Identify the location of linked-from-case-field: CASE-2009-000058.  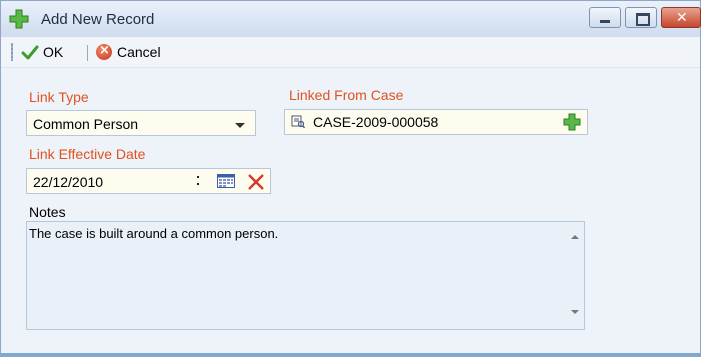
(436, 122).